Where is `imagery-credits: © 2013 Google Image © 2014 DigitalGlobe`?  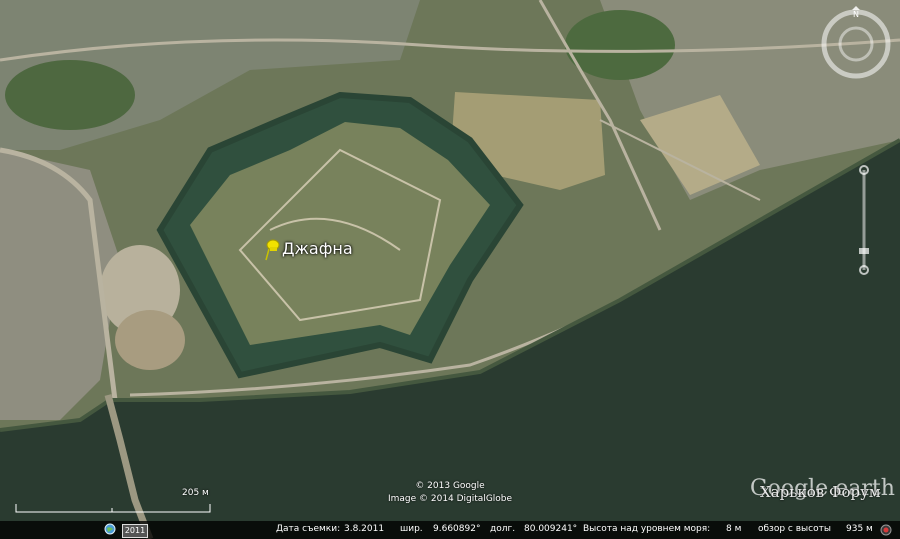 imagery-credits: © 2013 Google Image © 2014 DigitalGlobe is located at coordinates (450, 493).